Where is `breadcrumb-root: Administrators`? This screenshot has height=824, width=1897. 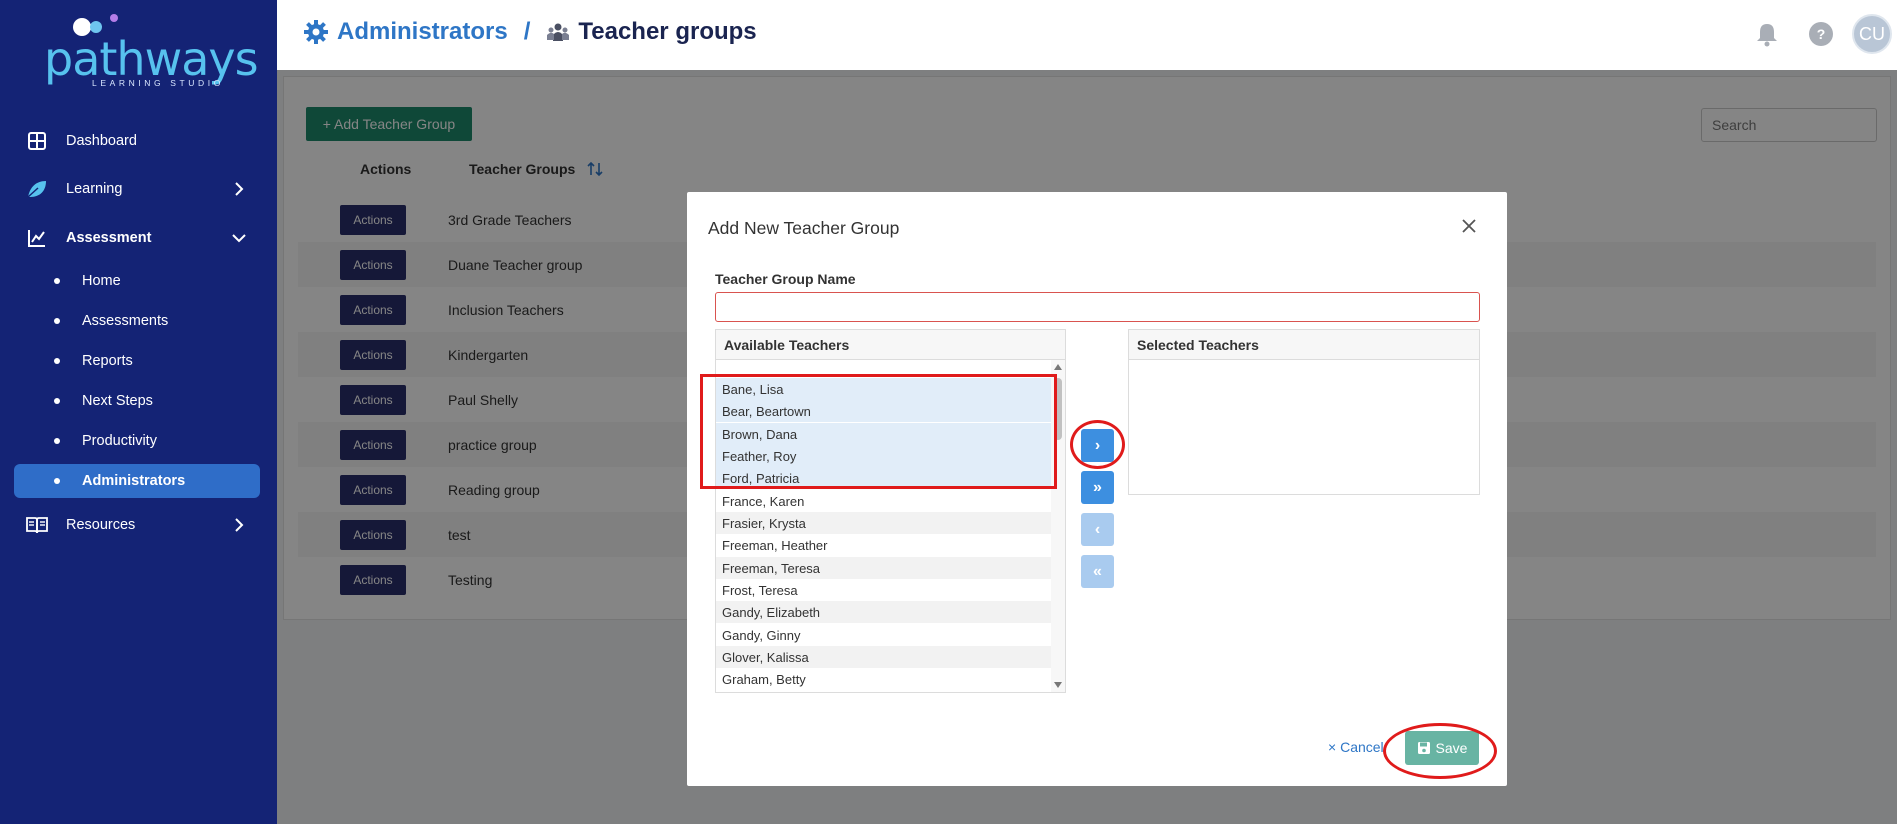
breadcrumb-root: Administrators is located at coordinates (422, 32).